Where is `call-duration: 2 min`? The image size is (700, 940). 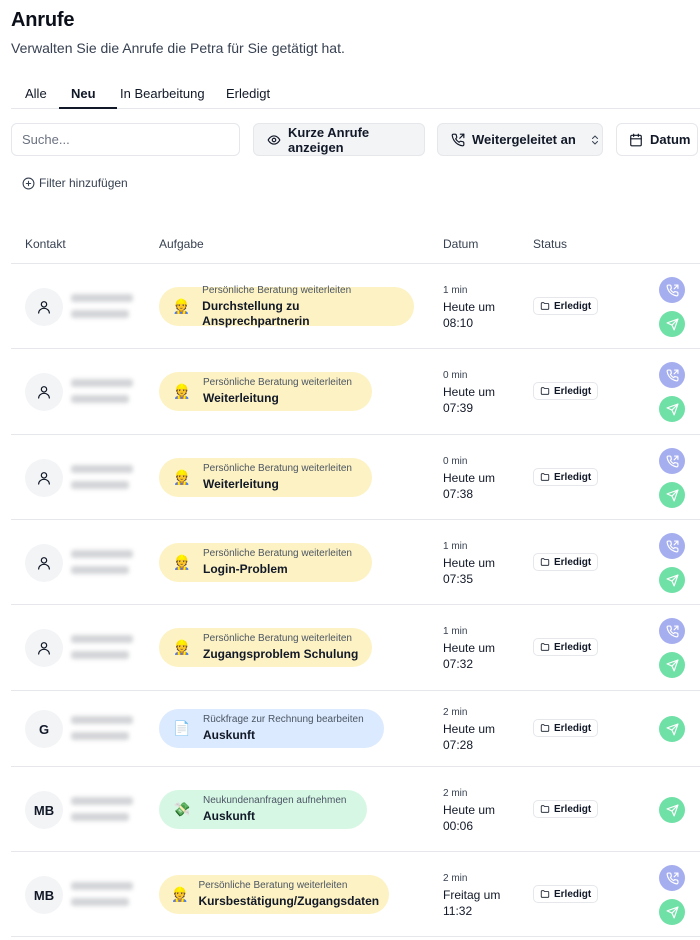 call-duration: 2 min is located at coordinates (455, 793).